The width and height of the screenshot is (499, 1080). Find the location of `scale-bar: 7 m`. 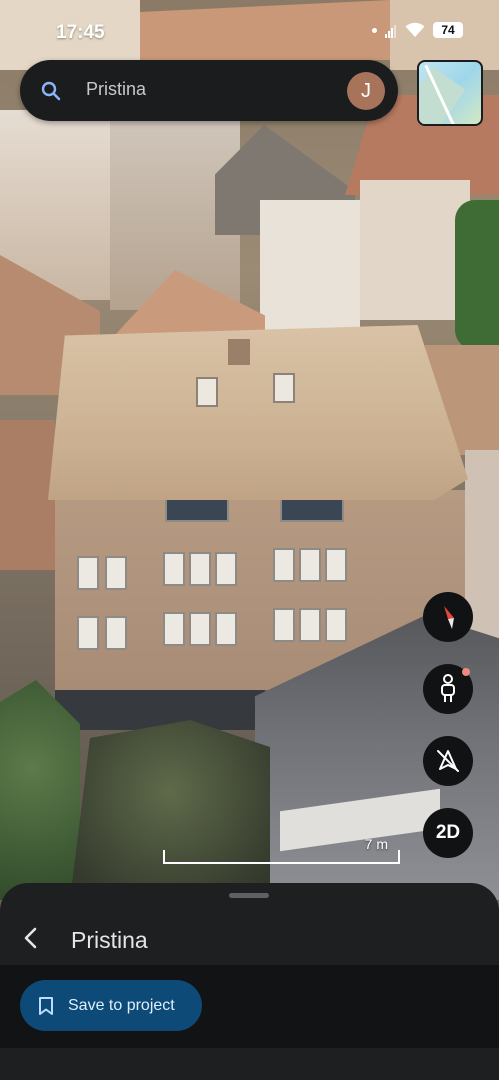

scale-bar: 7 m is located at coordinates (281, 850).